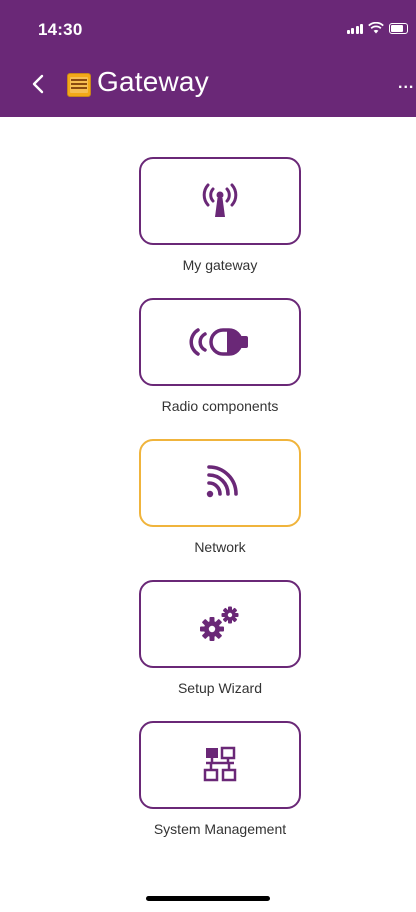  I want to click on menu-item-label: Radio components, so click(220, 406).